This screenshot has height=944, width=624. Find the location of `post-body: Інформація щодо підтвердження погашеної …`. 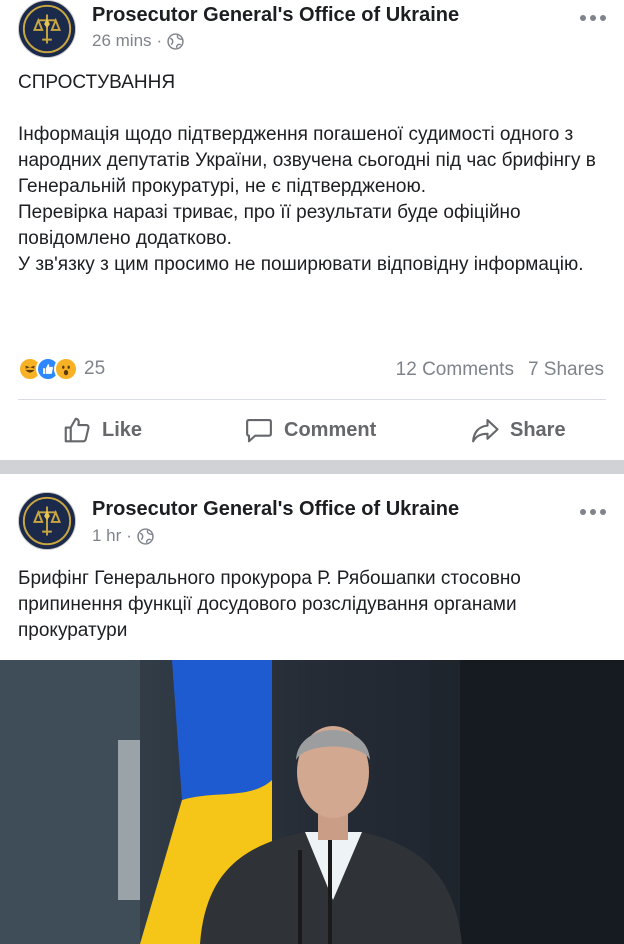

post-body: Інформація щодо підтвердження погашеної … is located at coordinates (307, 199).